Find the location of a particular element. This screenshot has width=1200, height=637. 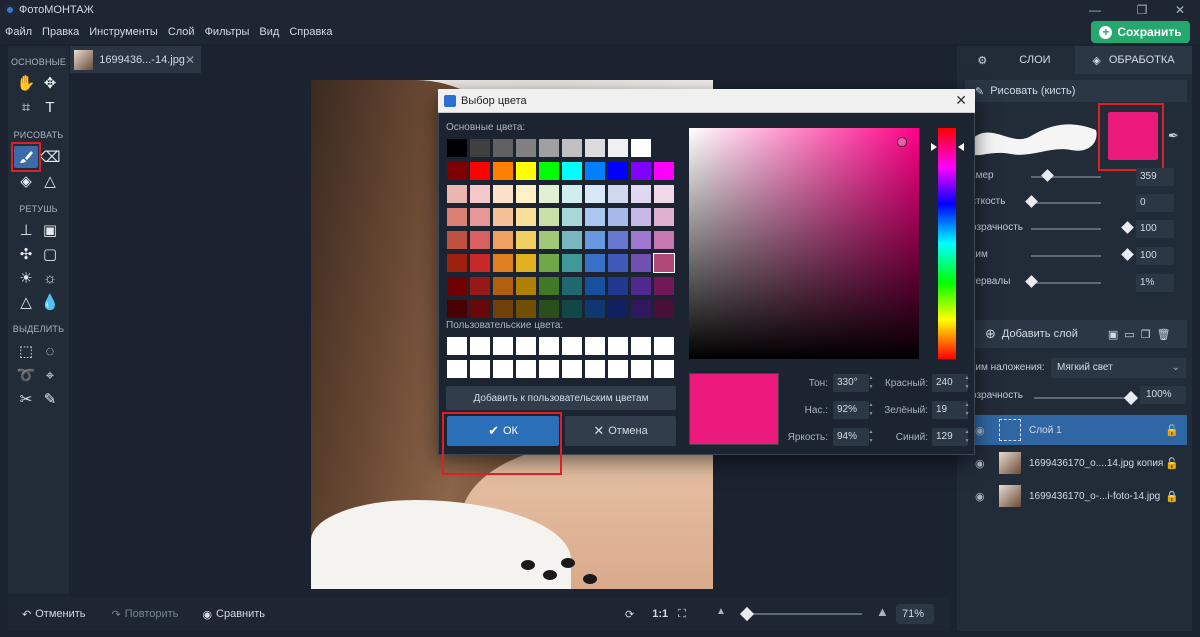

rotate-button: ⟳ is located at coordinates (629, 614).